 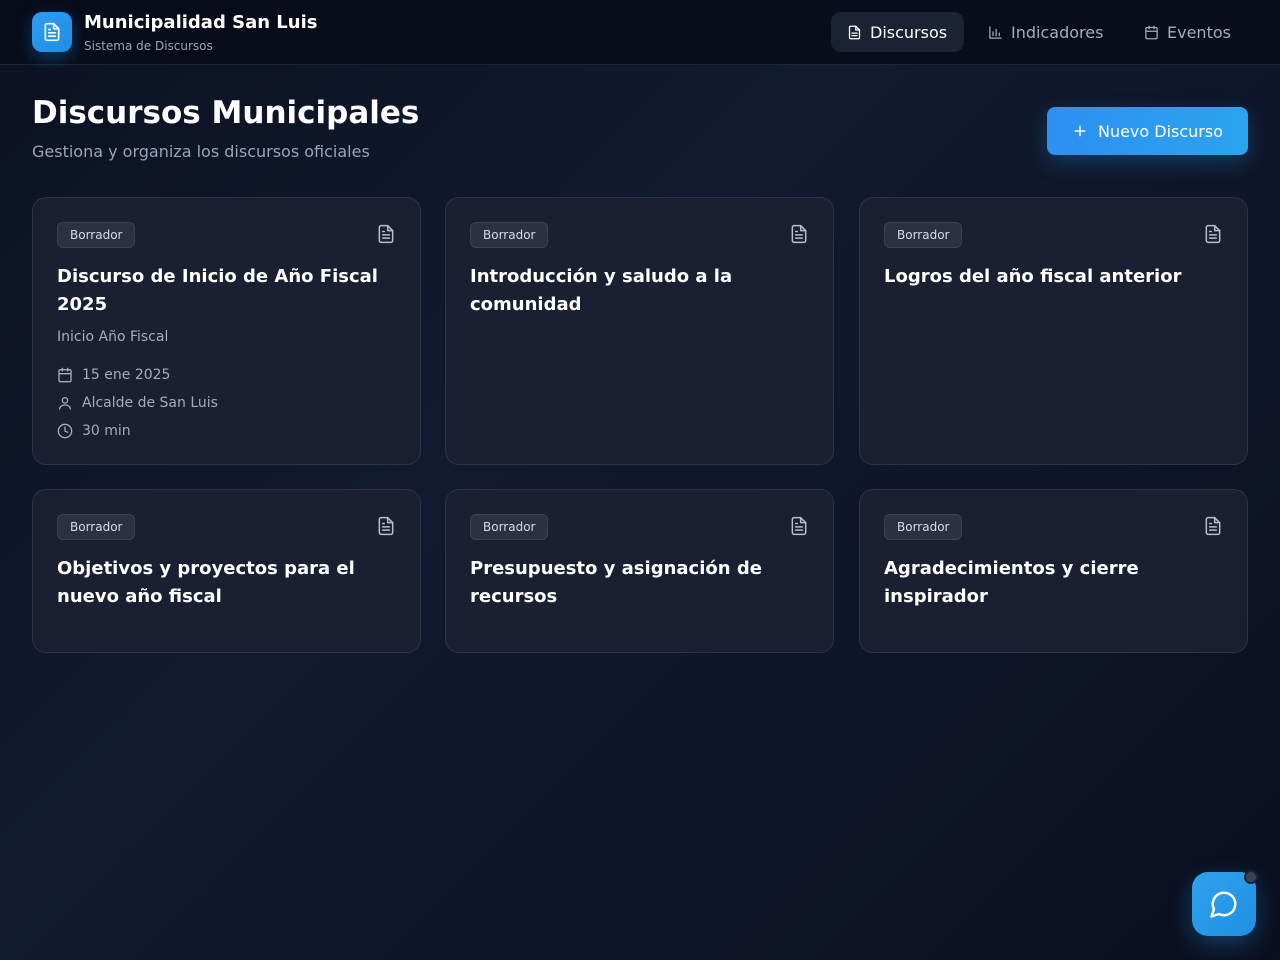 What do you see at coordinates (1251, 877) in the screenshot?
I see `chat-notification-dot` at bounding box center [1251, 877].